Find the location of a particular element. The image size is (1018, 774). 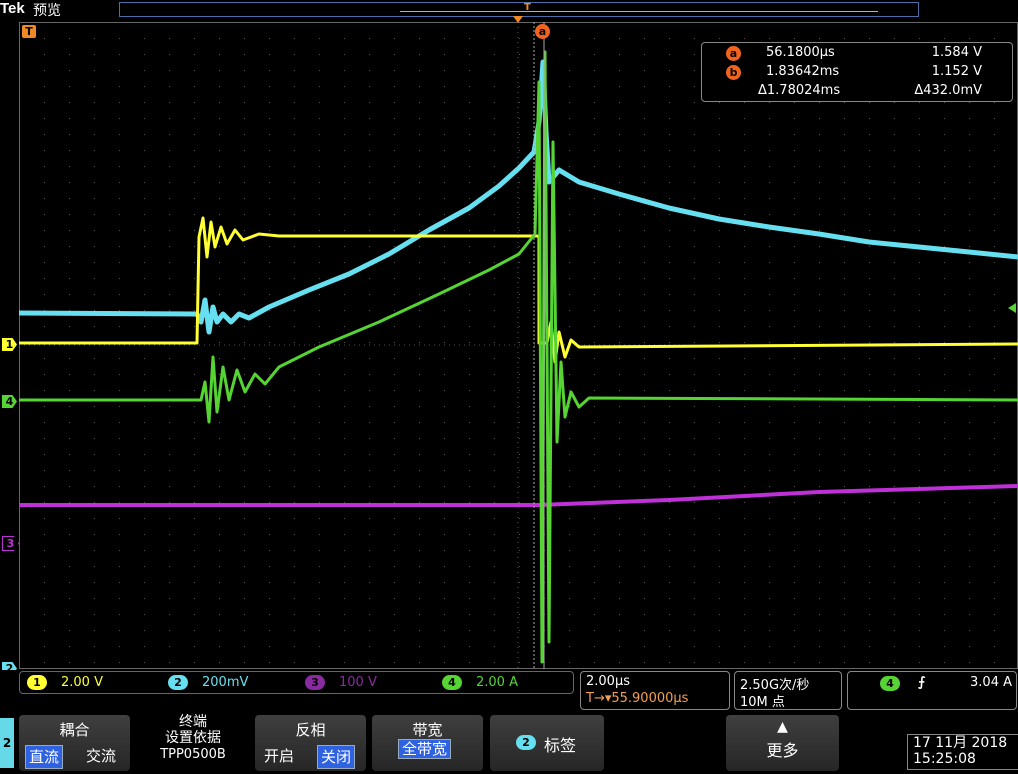

invert-title: 反相 is located at coordinates (310, 730).